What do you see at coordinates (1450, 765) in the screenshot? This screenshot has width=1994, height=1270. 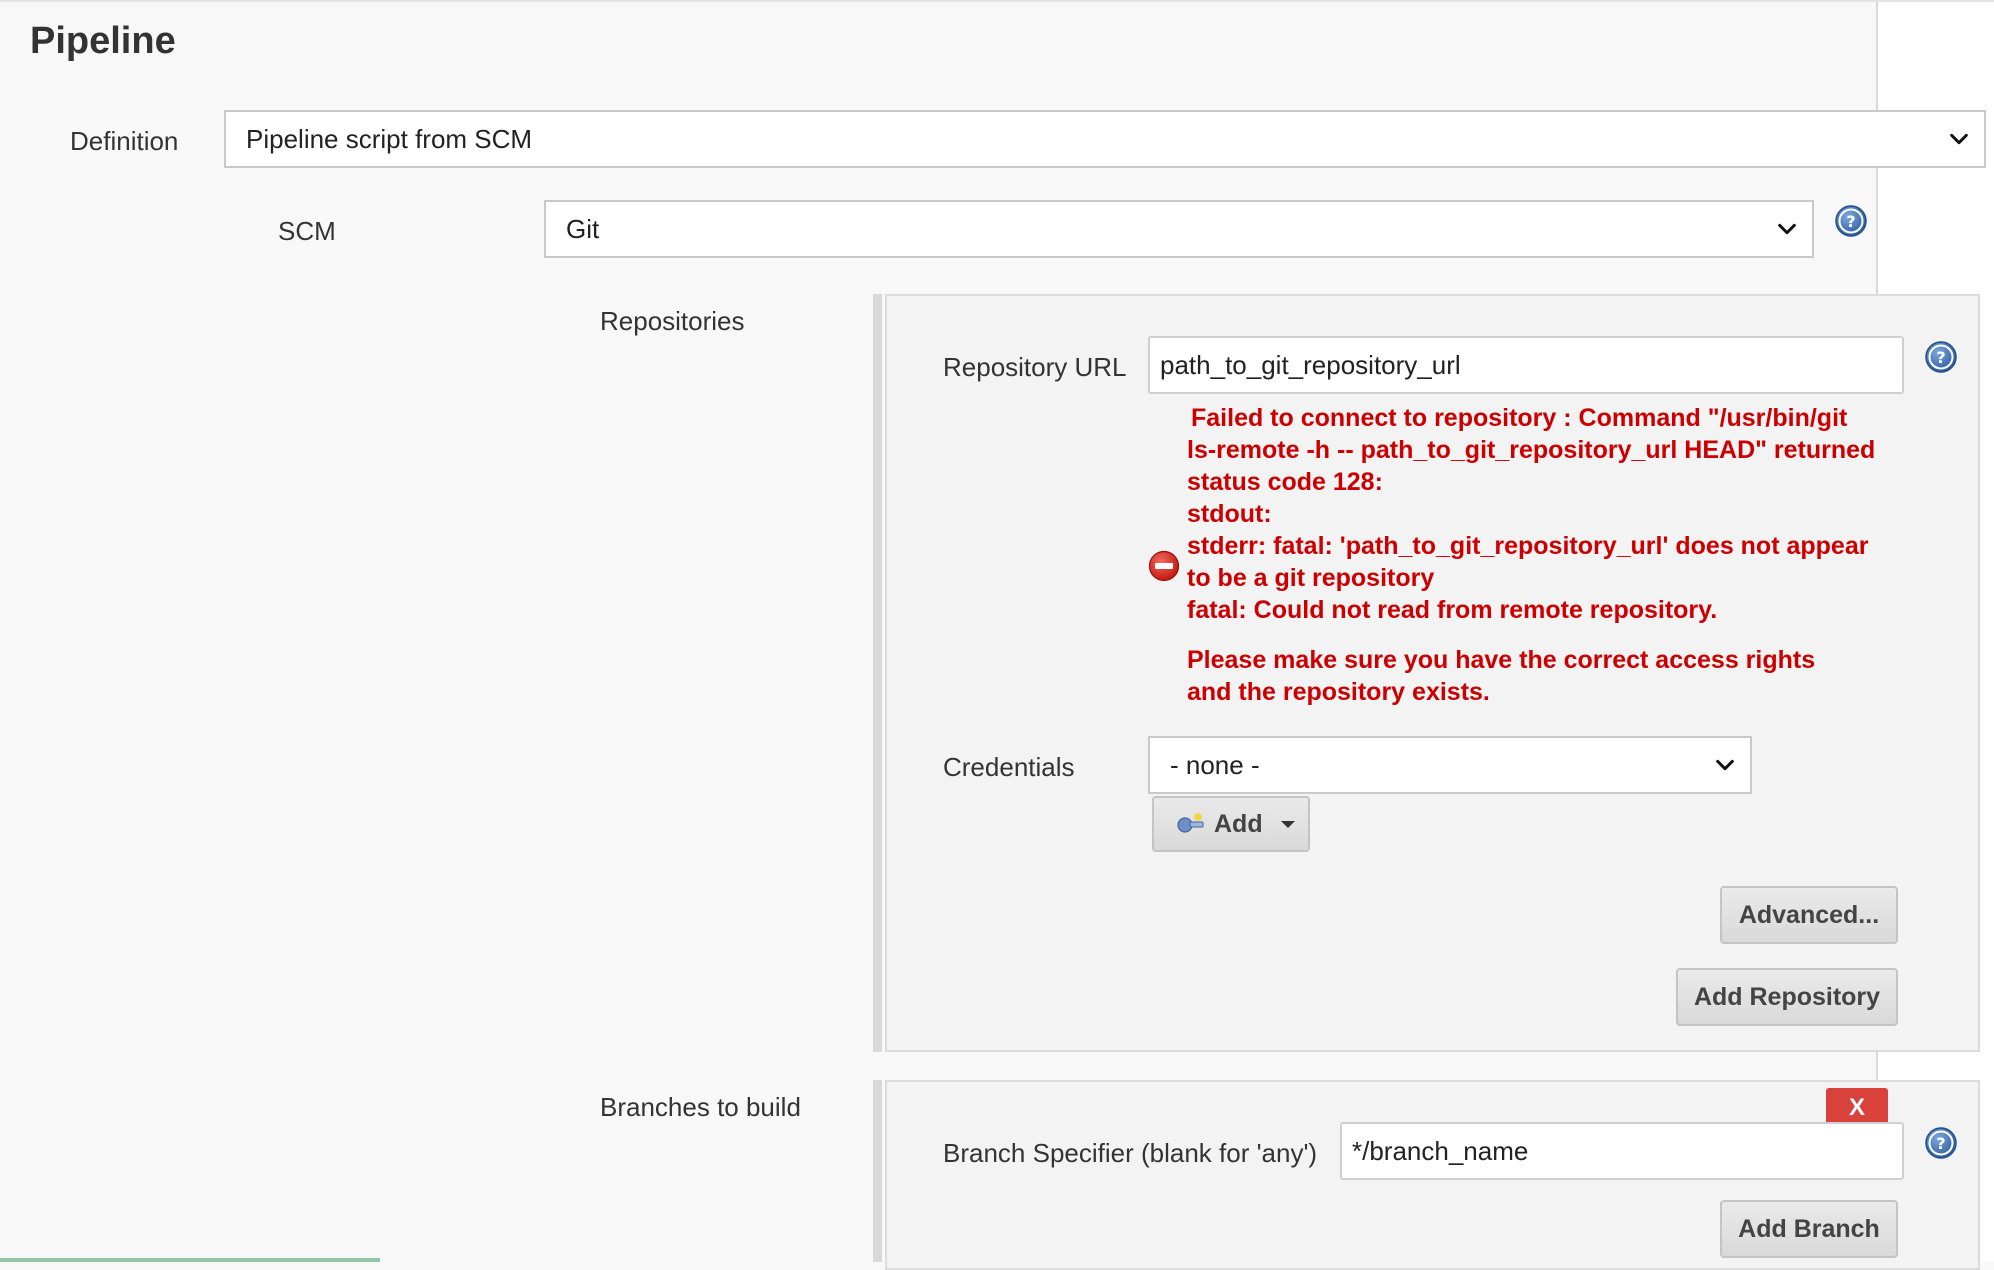 I see `credentials-select: - none -` at bounding box center [1450, 765].